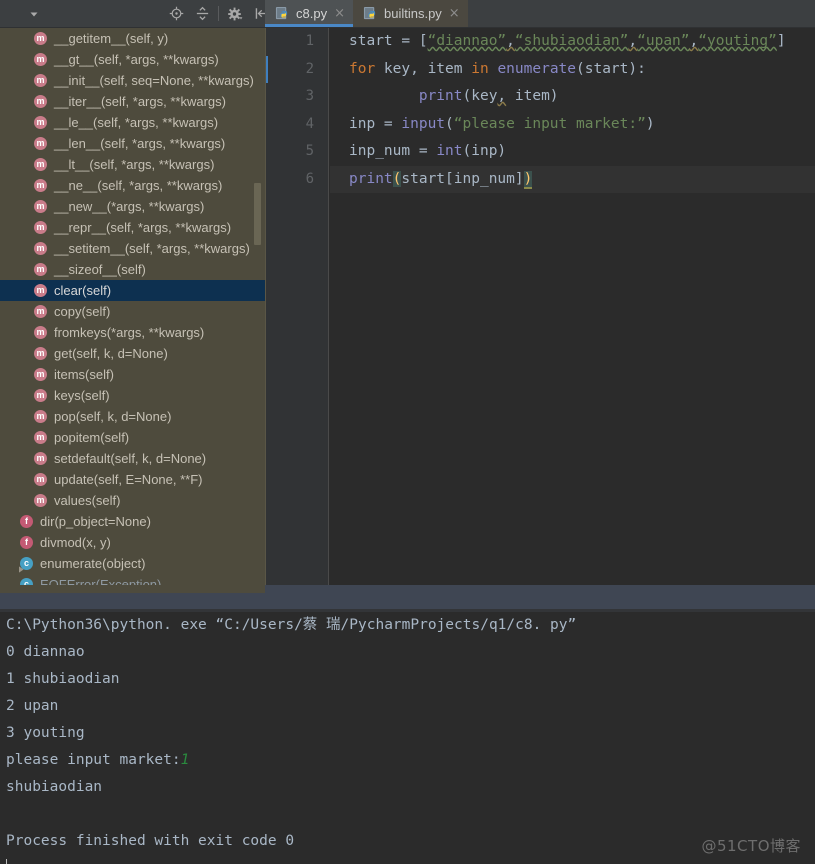 This screenshot has height=864, width=815. What do you see at coordinates (549, 123) in the screenshot?
I see `code-token: “please input market:”` at bounding box center [549, 123].